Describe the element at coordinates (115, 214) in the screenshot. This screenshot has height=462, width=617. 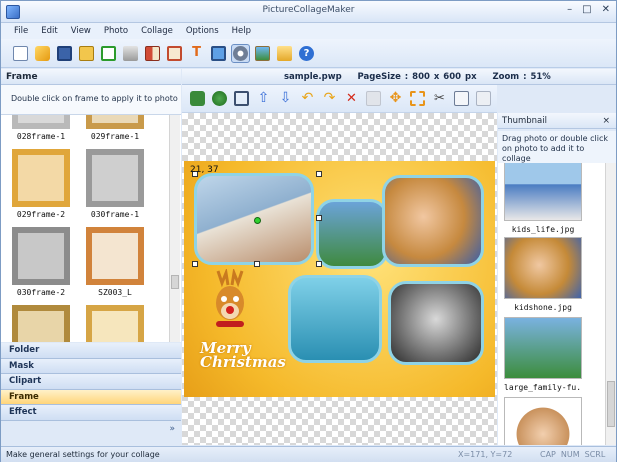
I see `frame-label: 030frame-1` at that location.